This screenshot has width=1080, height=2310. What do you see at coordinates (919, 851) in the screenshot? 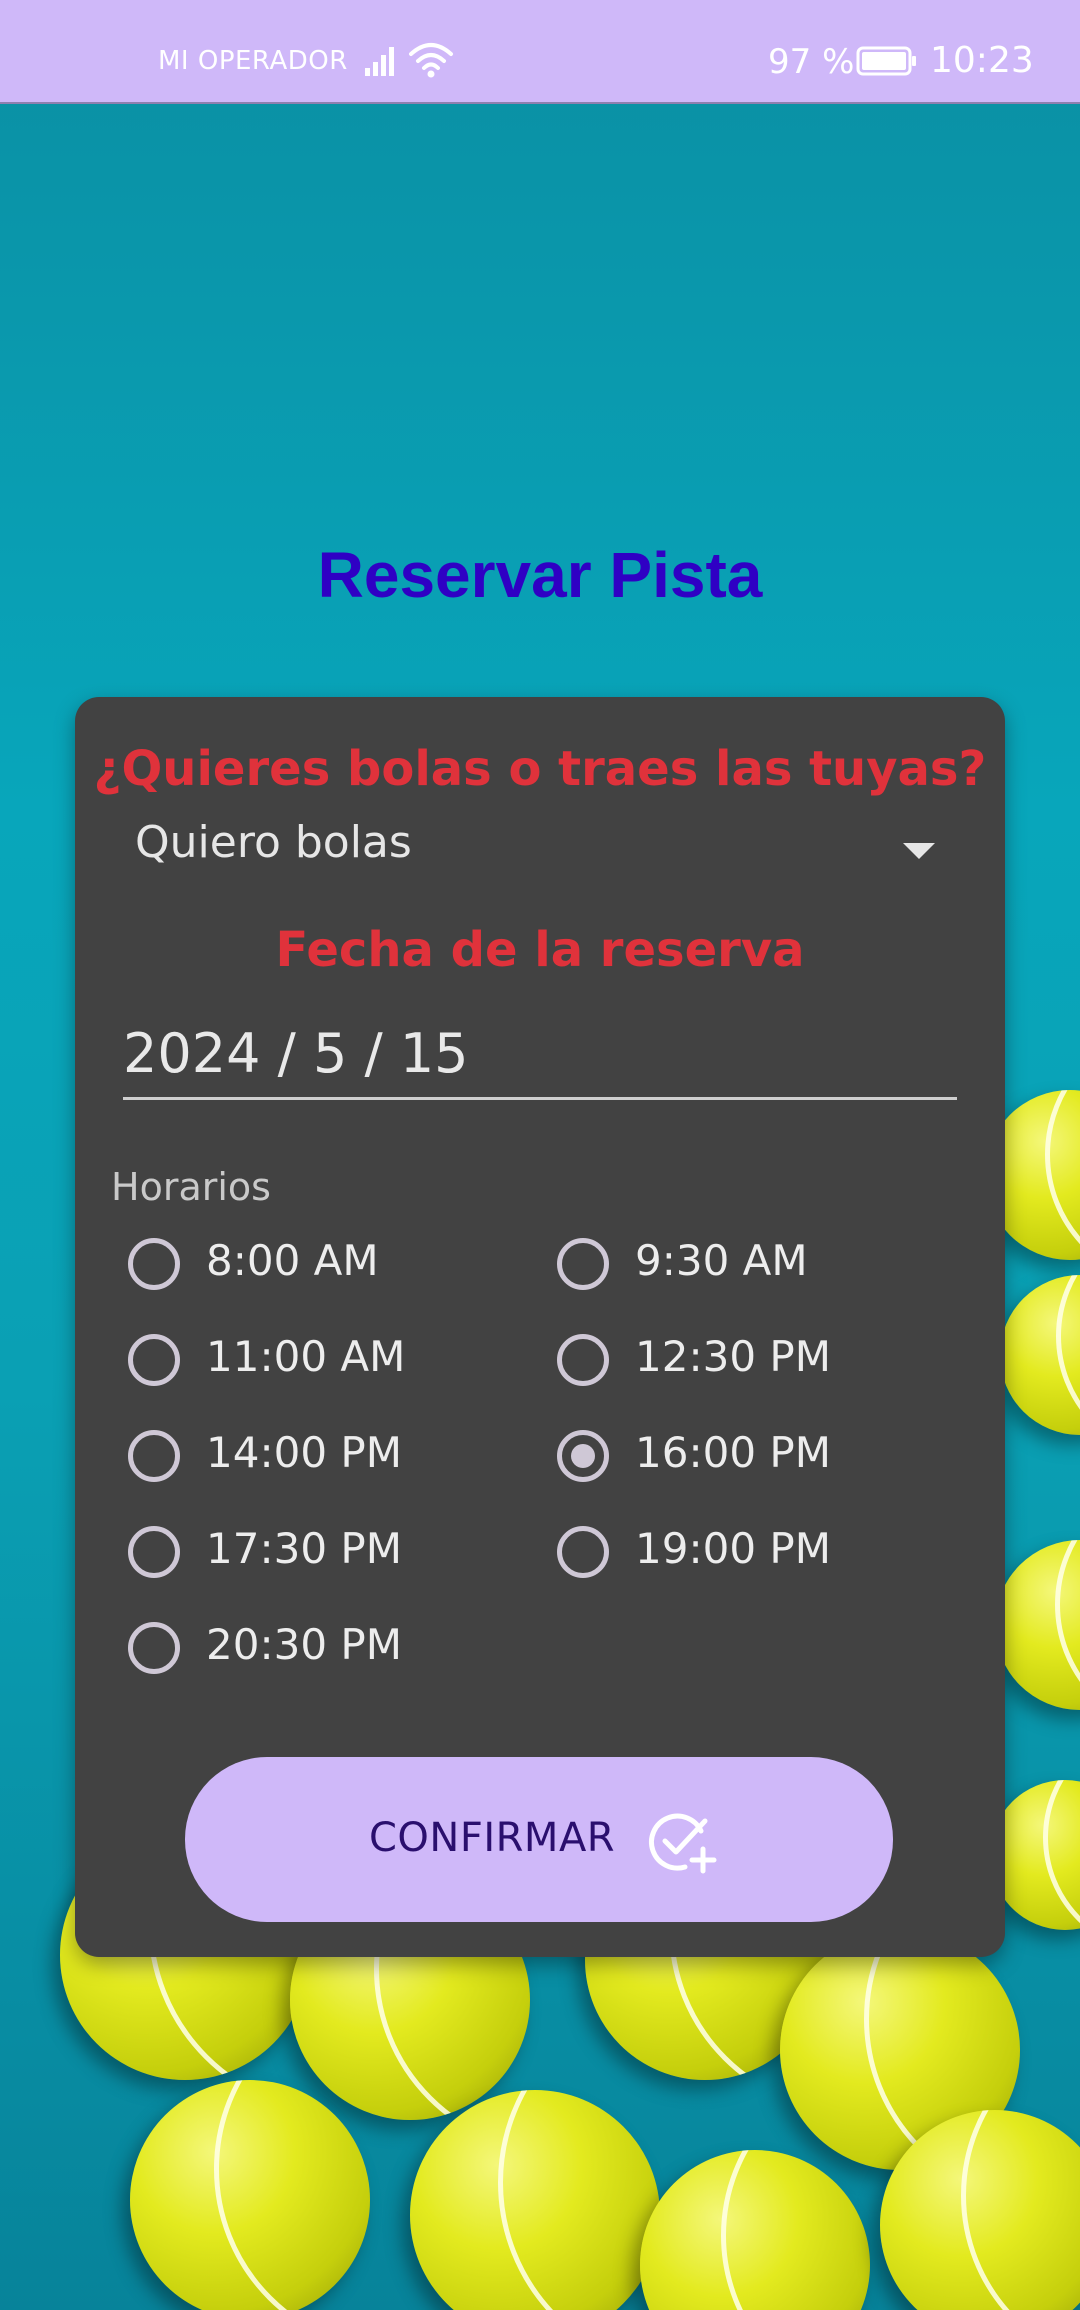
I see `dropdown-arrow-icon` at bounding box center [919, 851].